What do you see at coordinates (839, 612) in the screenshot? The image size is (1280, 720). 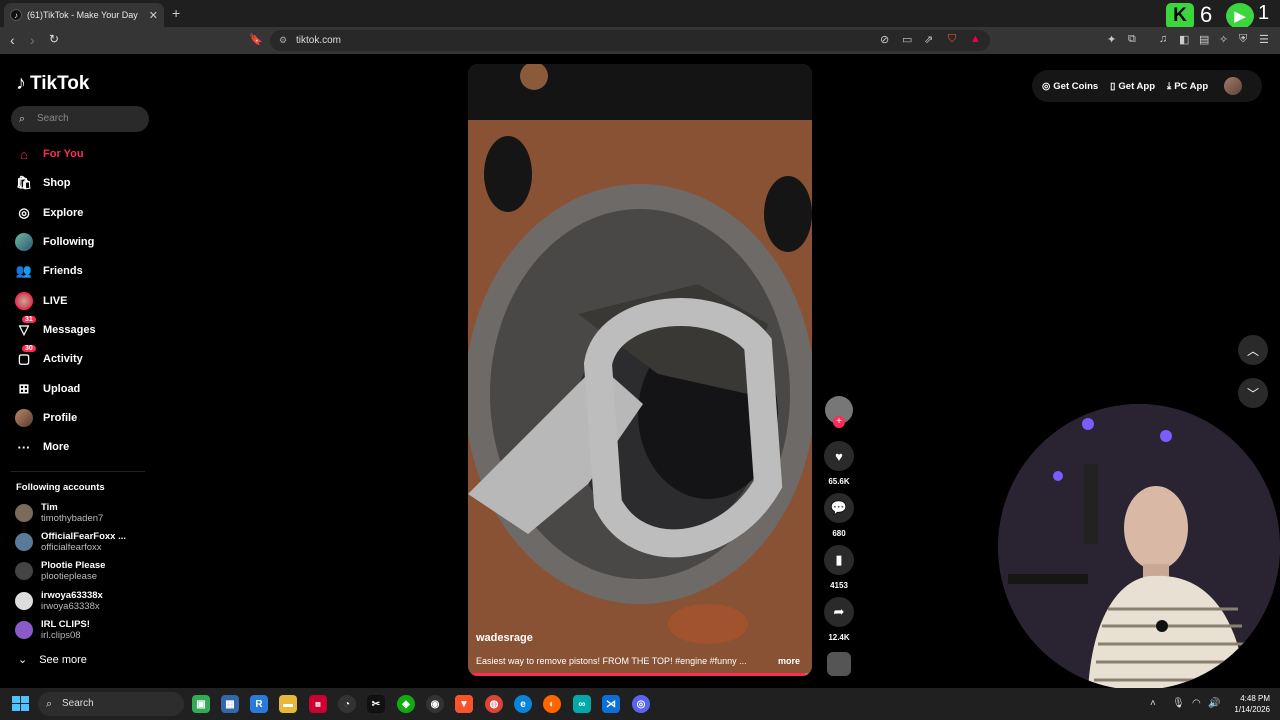 I see `share-arrow-icon: ➦` at bounding box center [839, 612].